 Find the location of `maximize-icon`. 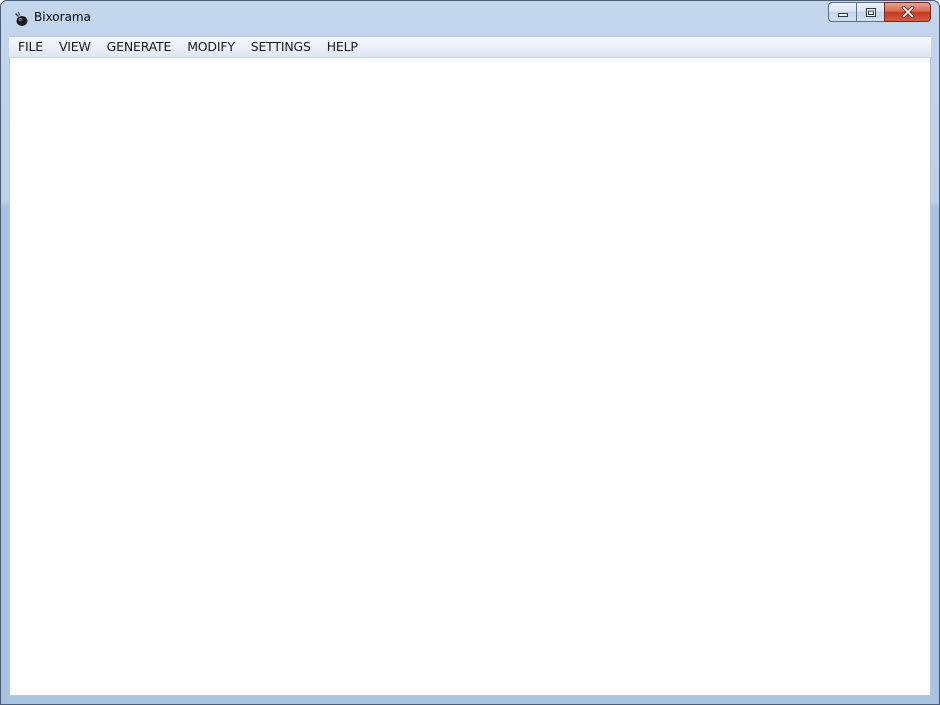

maximize-icon is located at coordinates (871, 12).